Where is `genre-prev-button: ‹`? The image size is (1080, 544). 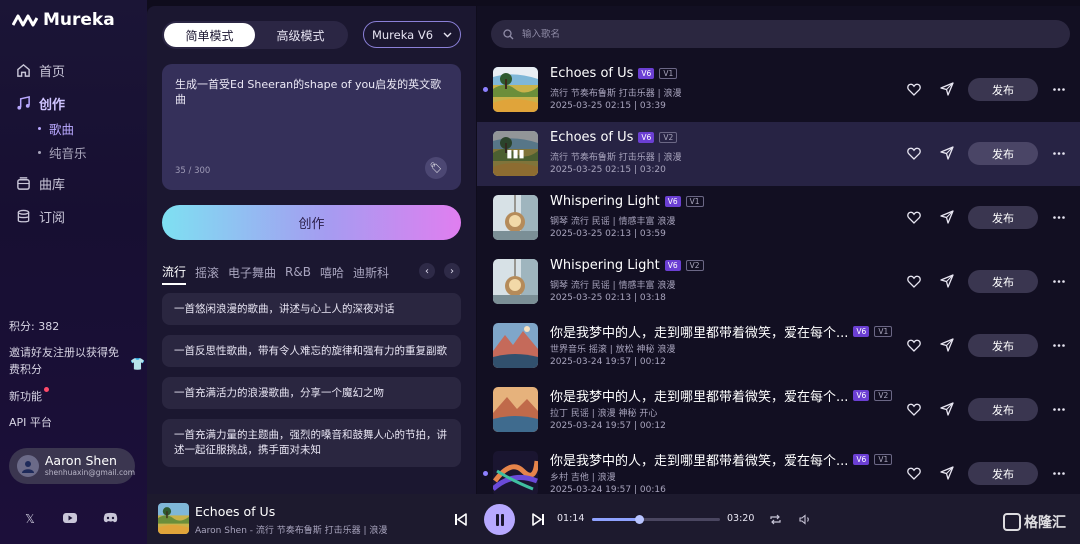 genre-prev-button: ‹ is located at coordinates (427, 271).